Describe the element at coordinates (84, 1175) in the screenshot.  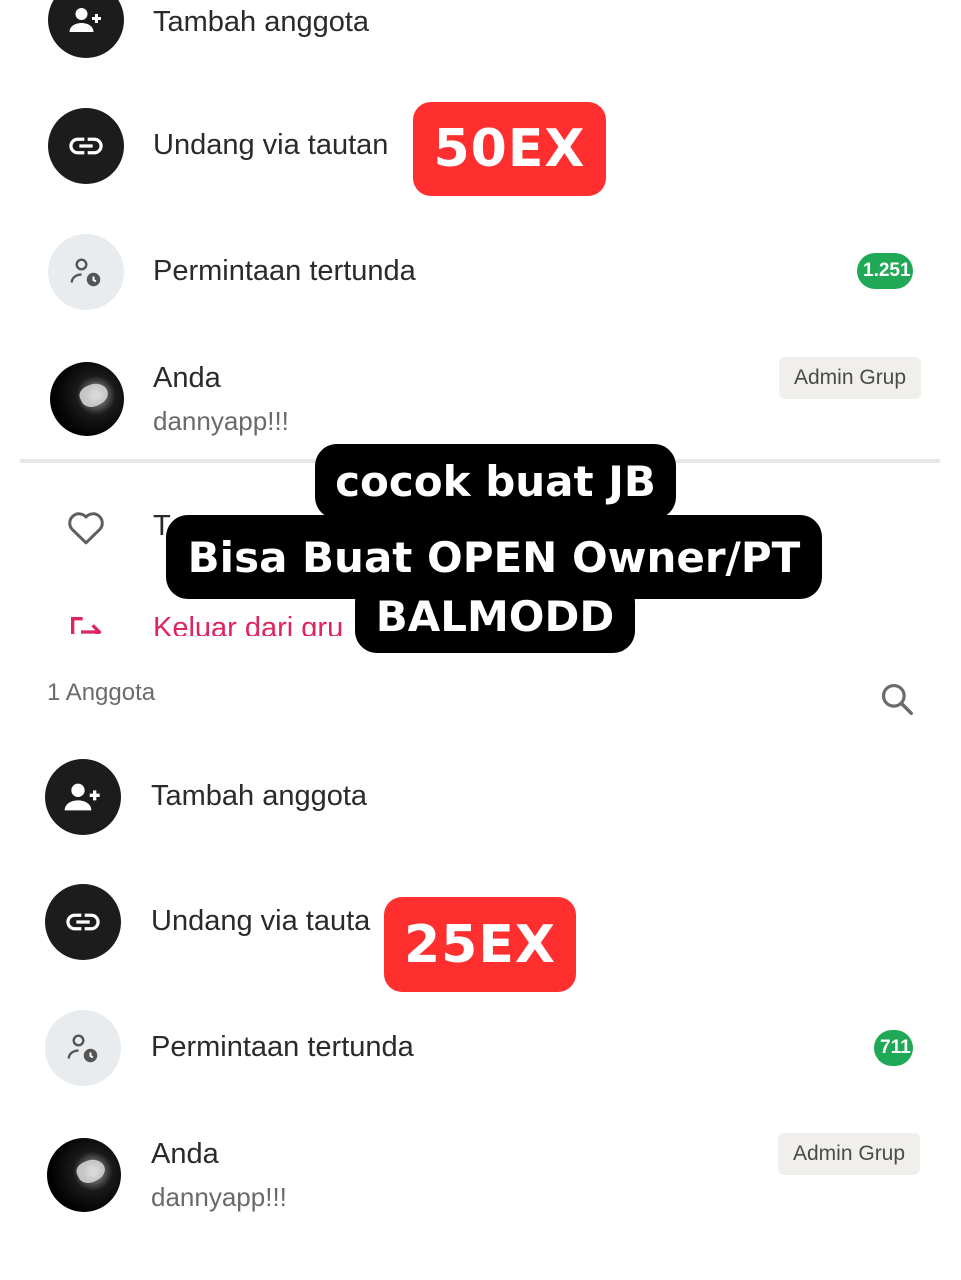
I see `avatar` at that location.